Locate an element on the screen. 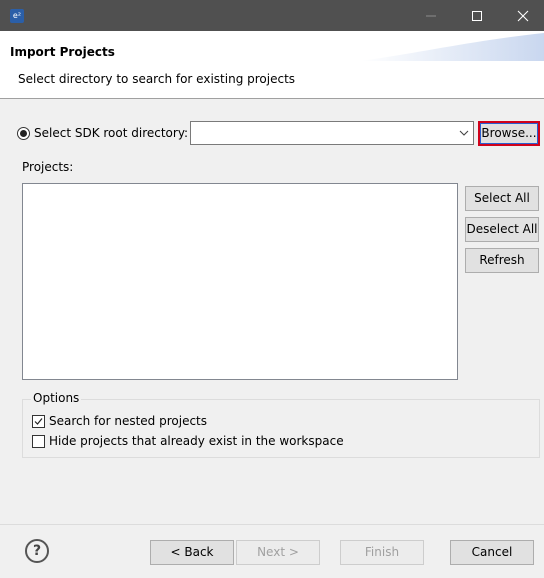 This screenshot has height=578, width=544. radio-selected-icon is located at coordinates (23, 133).